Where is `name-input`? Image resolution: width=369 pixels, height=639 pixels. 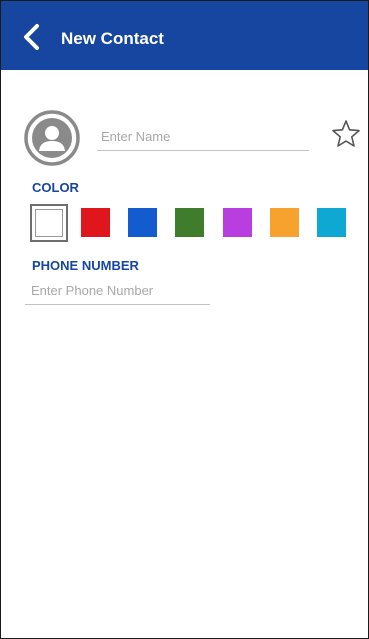
name-input is located at coordinates (203, 137).